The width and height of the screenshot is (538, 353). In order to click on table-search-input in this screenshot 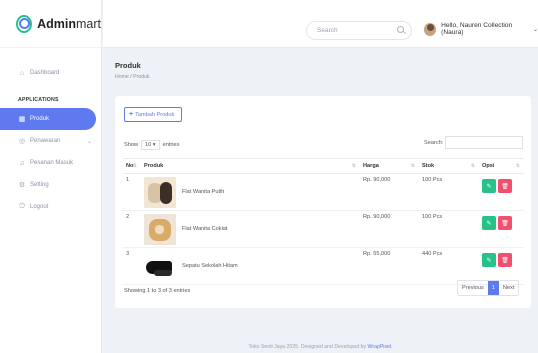, I will do `click(484, 142)`.